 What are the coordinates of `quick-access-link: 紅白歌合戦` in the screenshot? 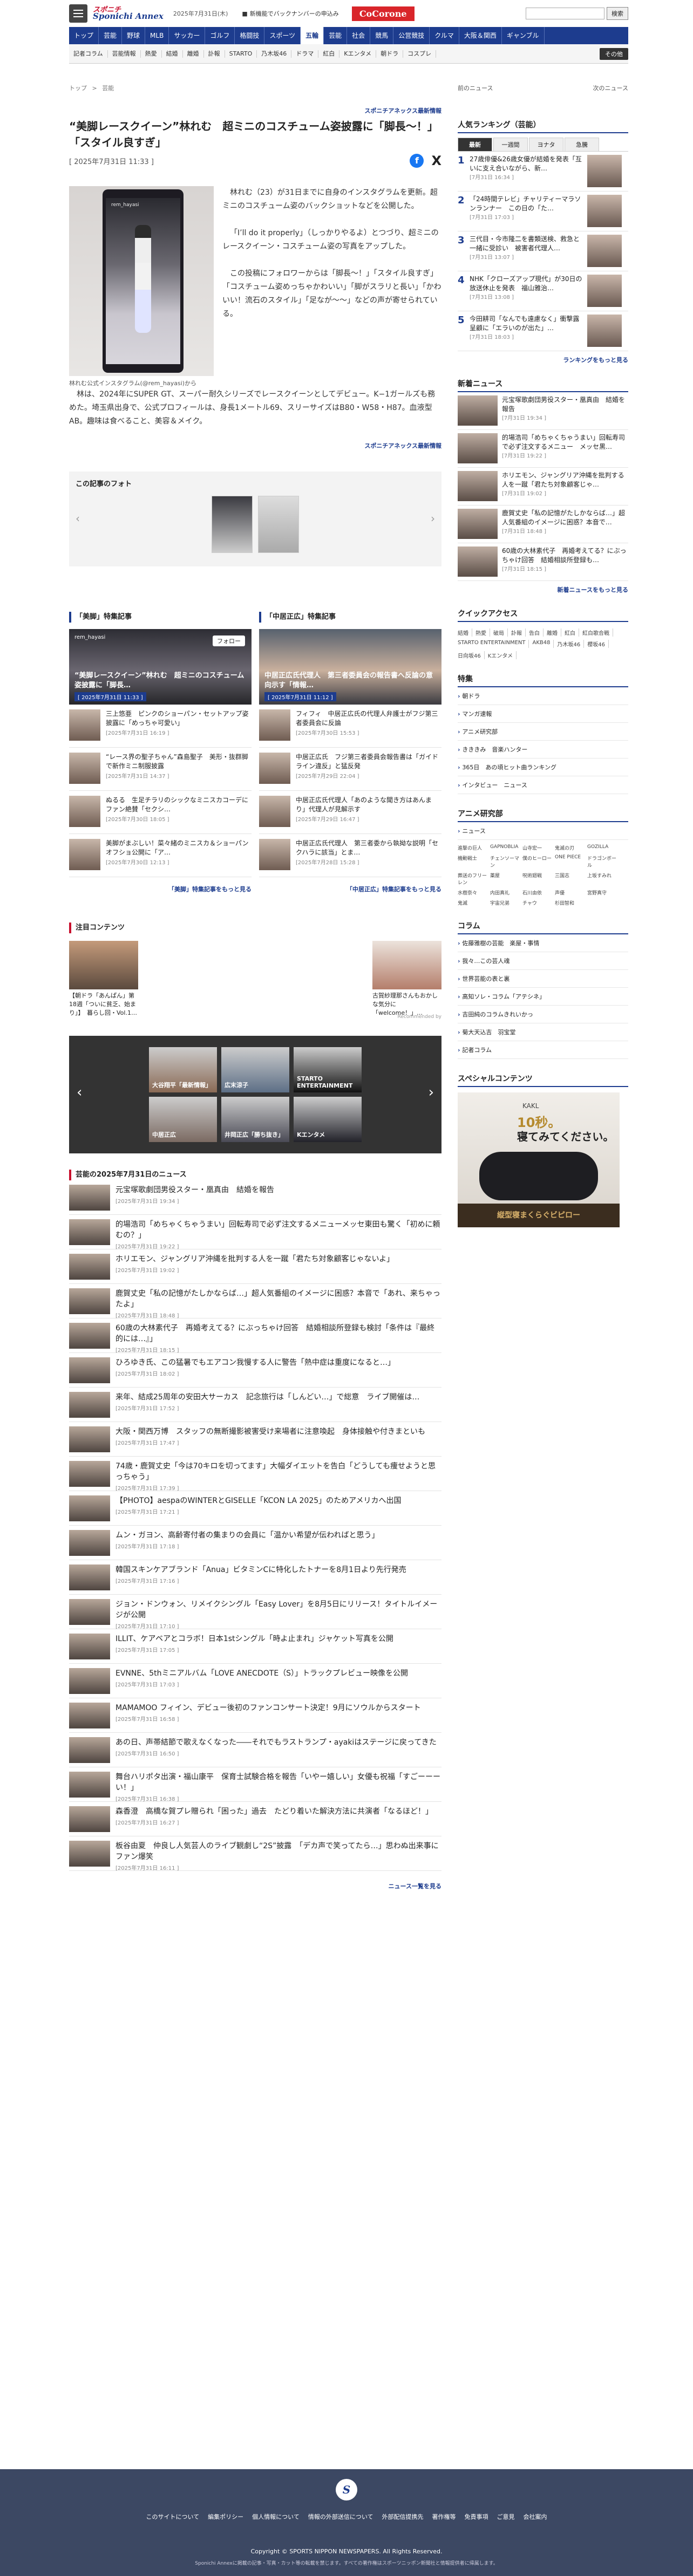 It's located at (598, 632).